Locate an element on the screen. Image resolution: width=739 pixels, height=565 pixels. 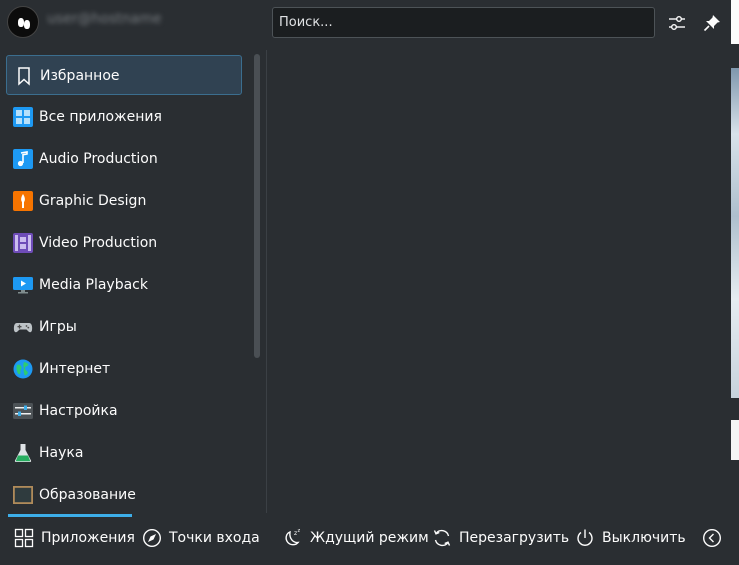
footprint-icon is located at coordinates (27, 24).